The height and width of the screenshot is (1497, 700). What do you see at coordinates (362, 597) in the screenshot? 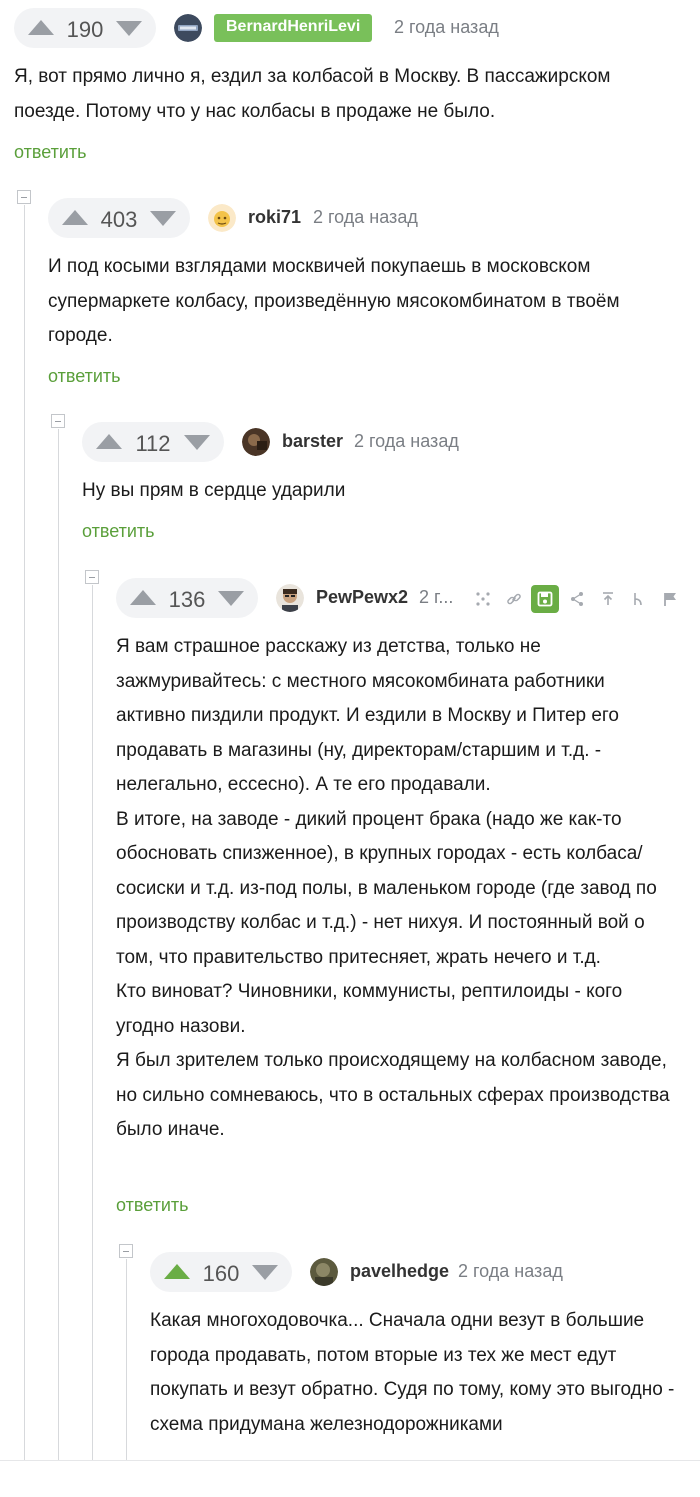
I see `author-name: PewPewx2` at bounding box center [362, 597].